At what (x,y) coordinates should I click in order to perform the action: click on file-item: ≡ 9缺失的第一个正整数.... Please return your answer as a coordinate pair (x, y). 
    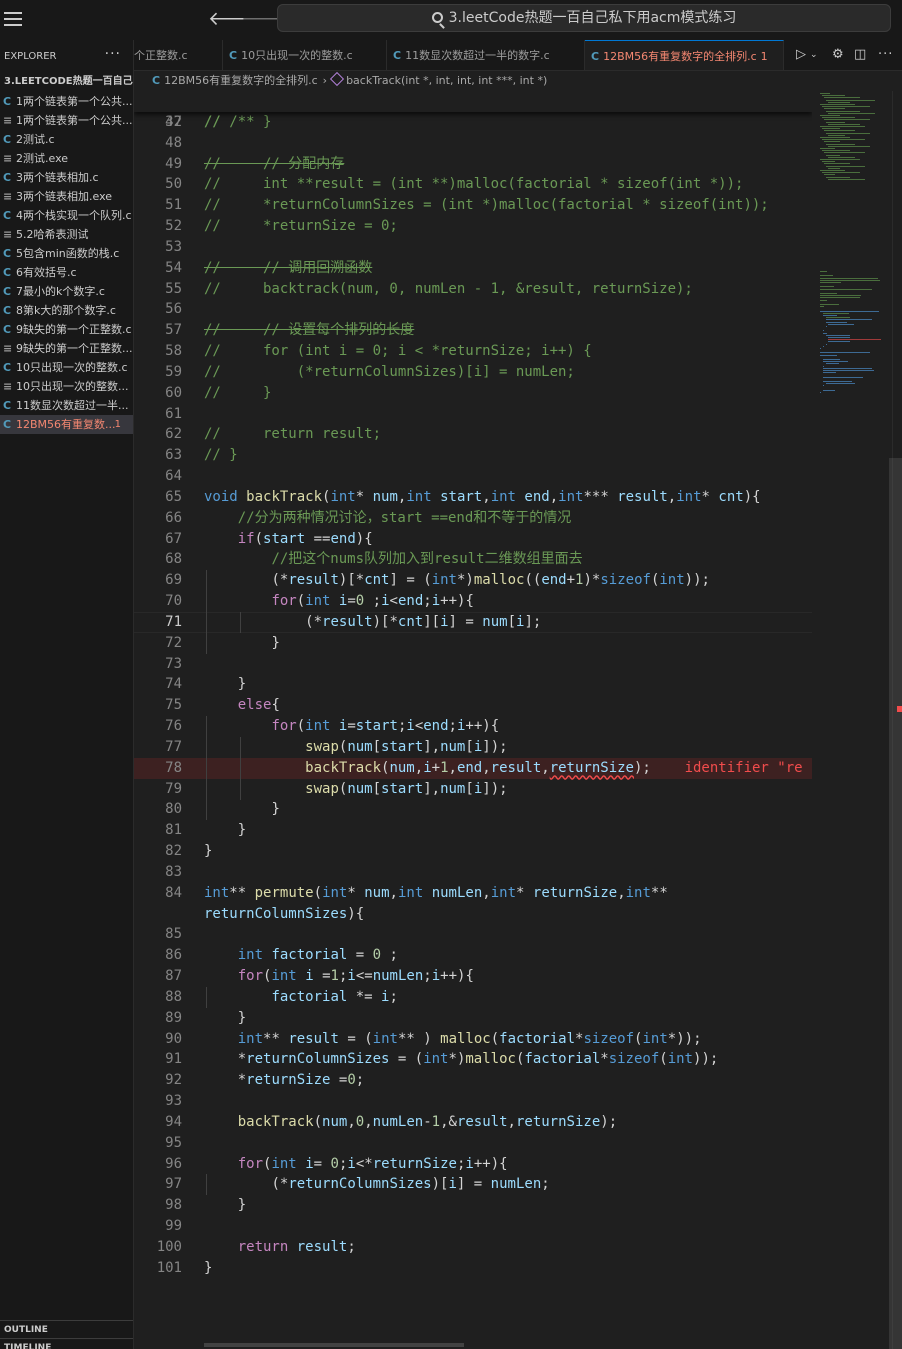
    Looking at the image, I should click on (66, 348).